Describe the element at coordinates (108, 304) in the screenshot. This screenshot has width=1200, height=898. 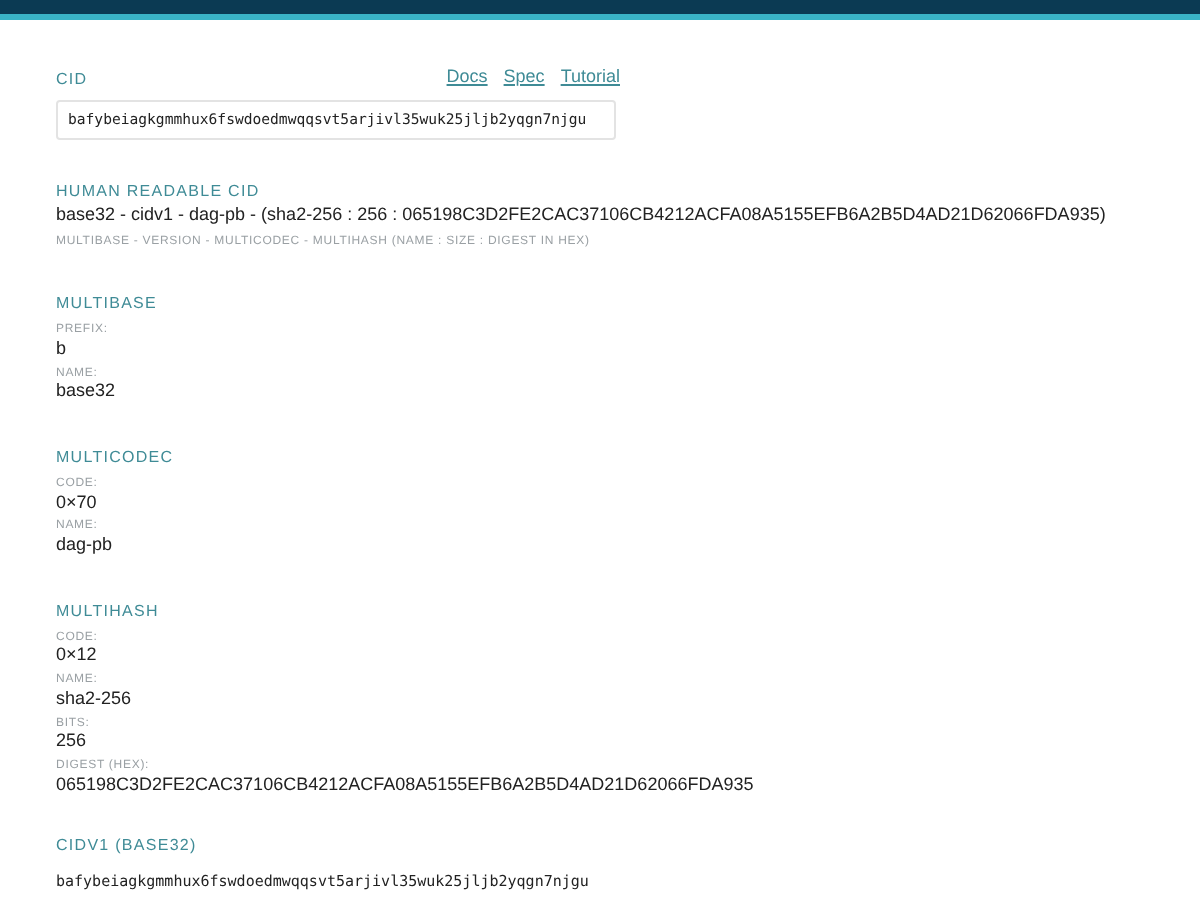
I see `section-heading: MULTIBASE` at that location.